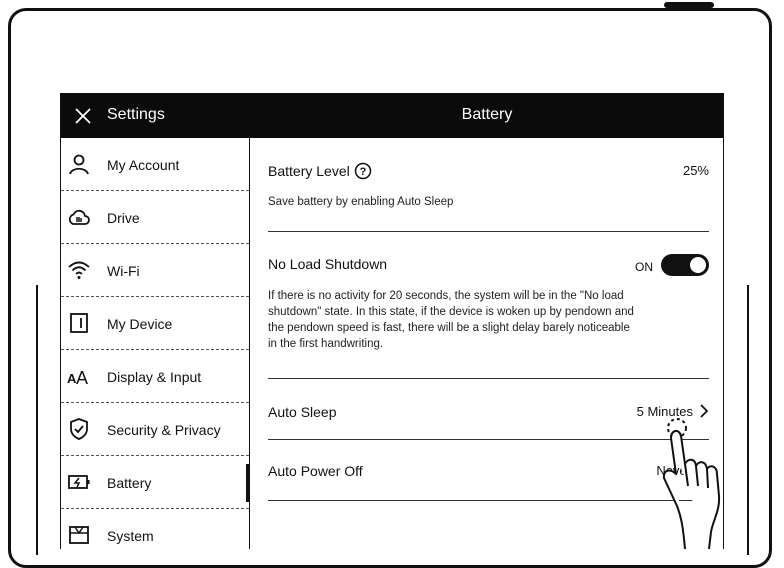  I want to click on text-size-icon: A A, so click(77, 378).